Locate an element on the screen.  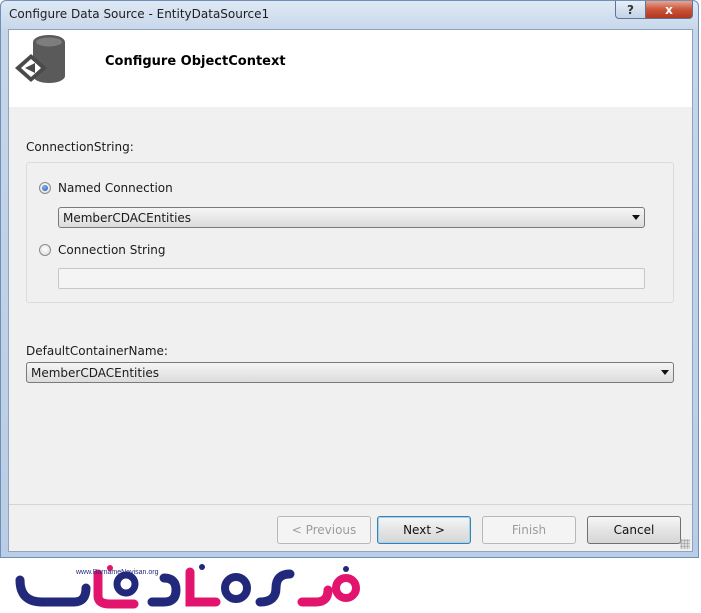
barnamenevisan-logo-graphic: www.BarnameNevisan.org is located at coordinates (187, 586).